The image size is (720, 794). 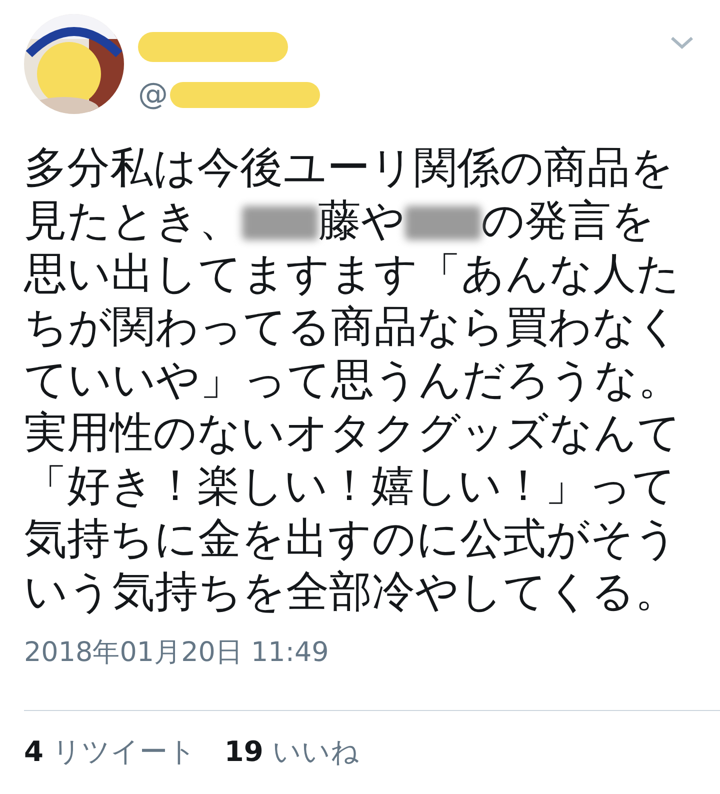 What do you see at coordinates (292, 751) in the screenshot?
I see `engagement-stat: 19 いいね` at bounding box center [292, 751].